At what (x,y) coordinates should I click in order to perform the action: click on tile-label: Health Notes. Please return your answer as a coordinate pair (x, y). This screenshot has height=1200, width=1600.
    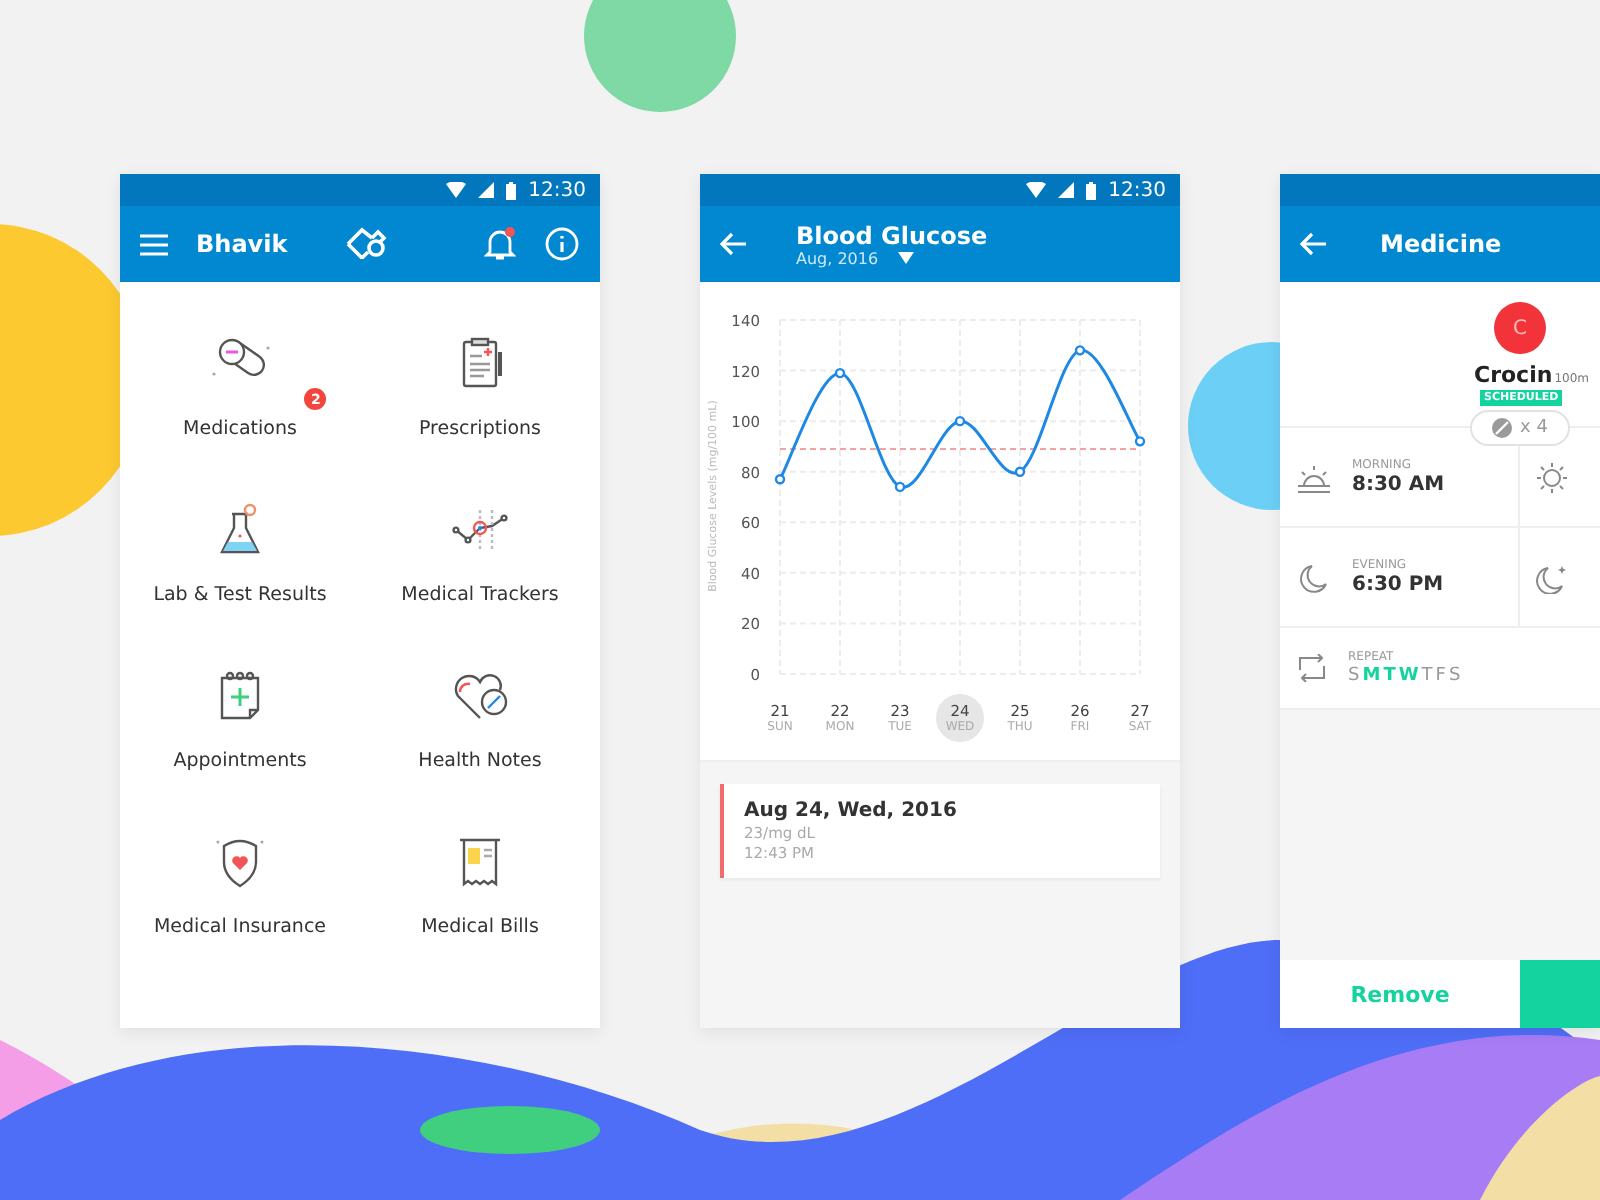
    Looking at the image, I should click on (480, 761).